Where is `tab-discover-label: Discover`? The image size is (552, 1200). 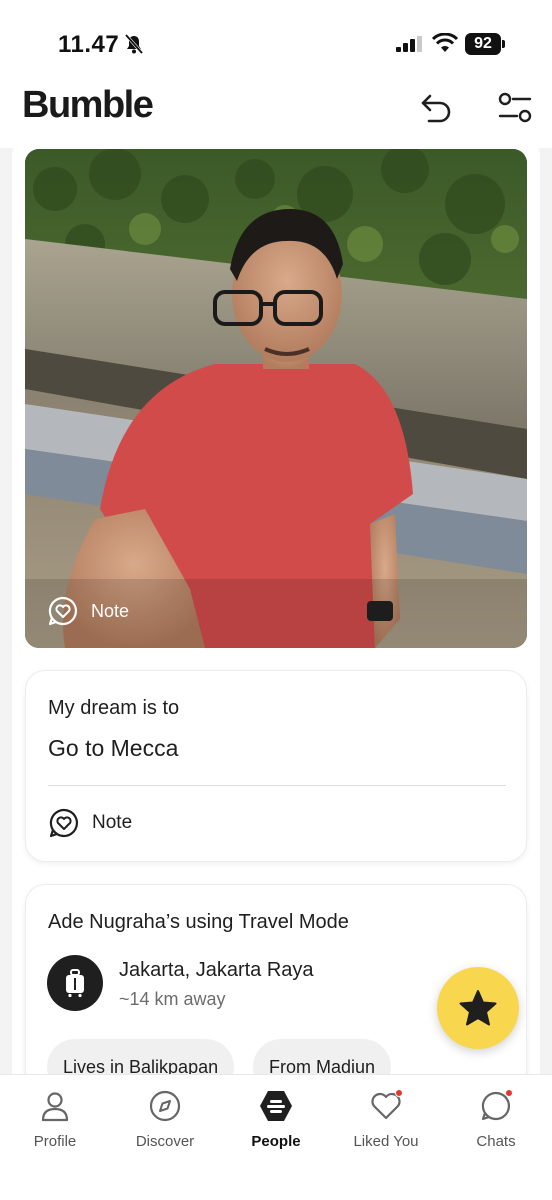
tab-discover-label: Discover is located at coordinates (165, 1141).